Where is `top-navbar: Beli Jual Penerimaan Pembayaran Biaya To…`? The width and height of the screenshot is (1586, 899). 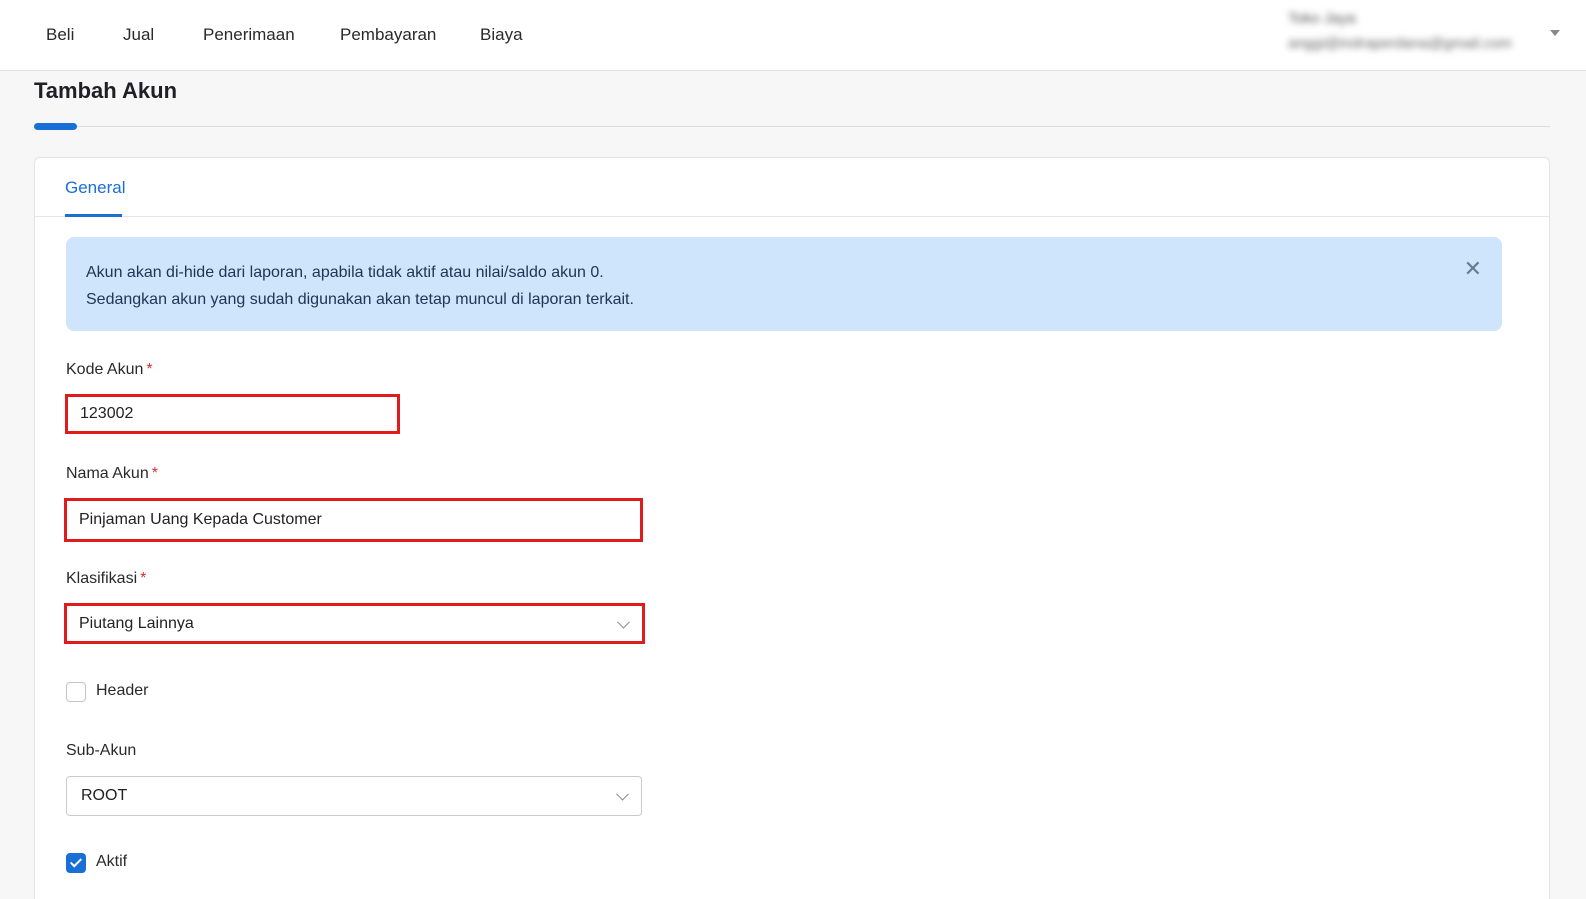
top-navbar: Beli Jual Penerimaan Pembayaran Biaya To… is located at coordinates (793, 35).